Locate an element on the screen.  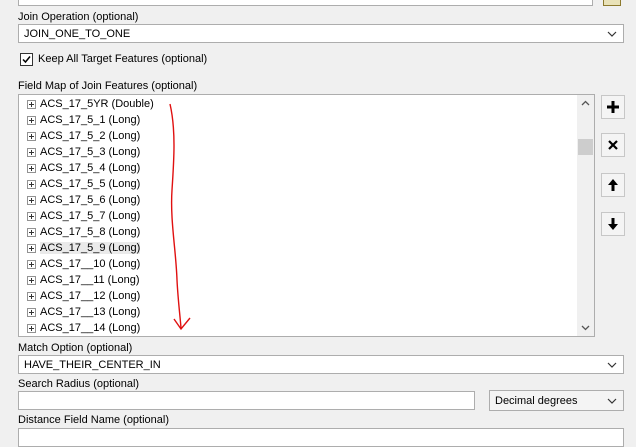
tree-item-label: ACS_17__11 (Long) is located at coordinates (90, 280).